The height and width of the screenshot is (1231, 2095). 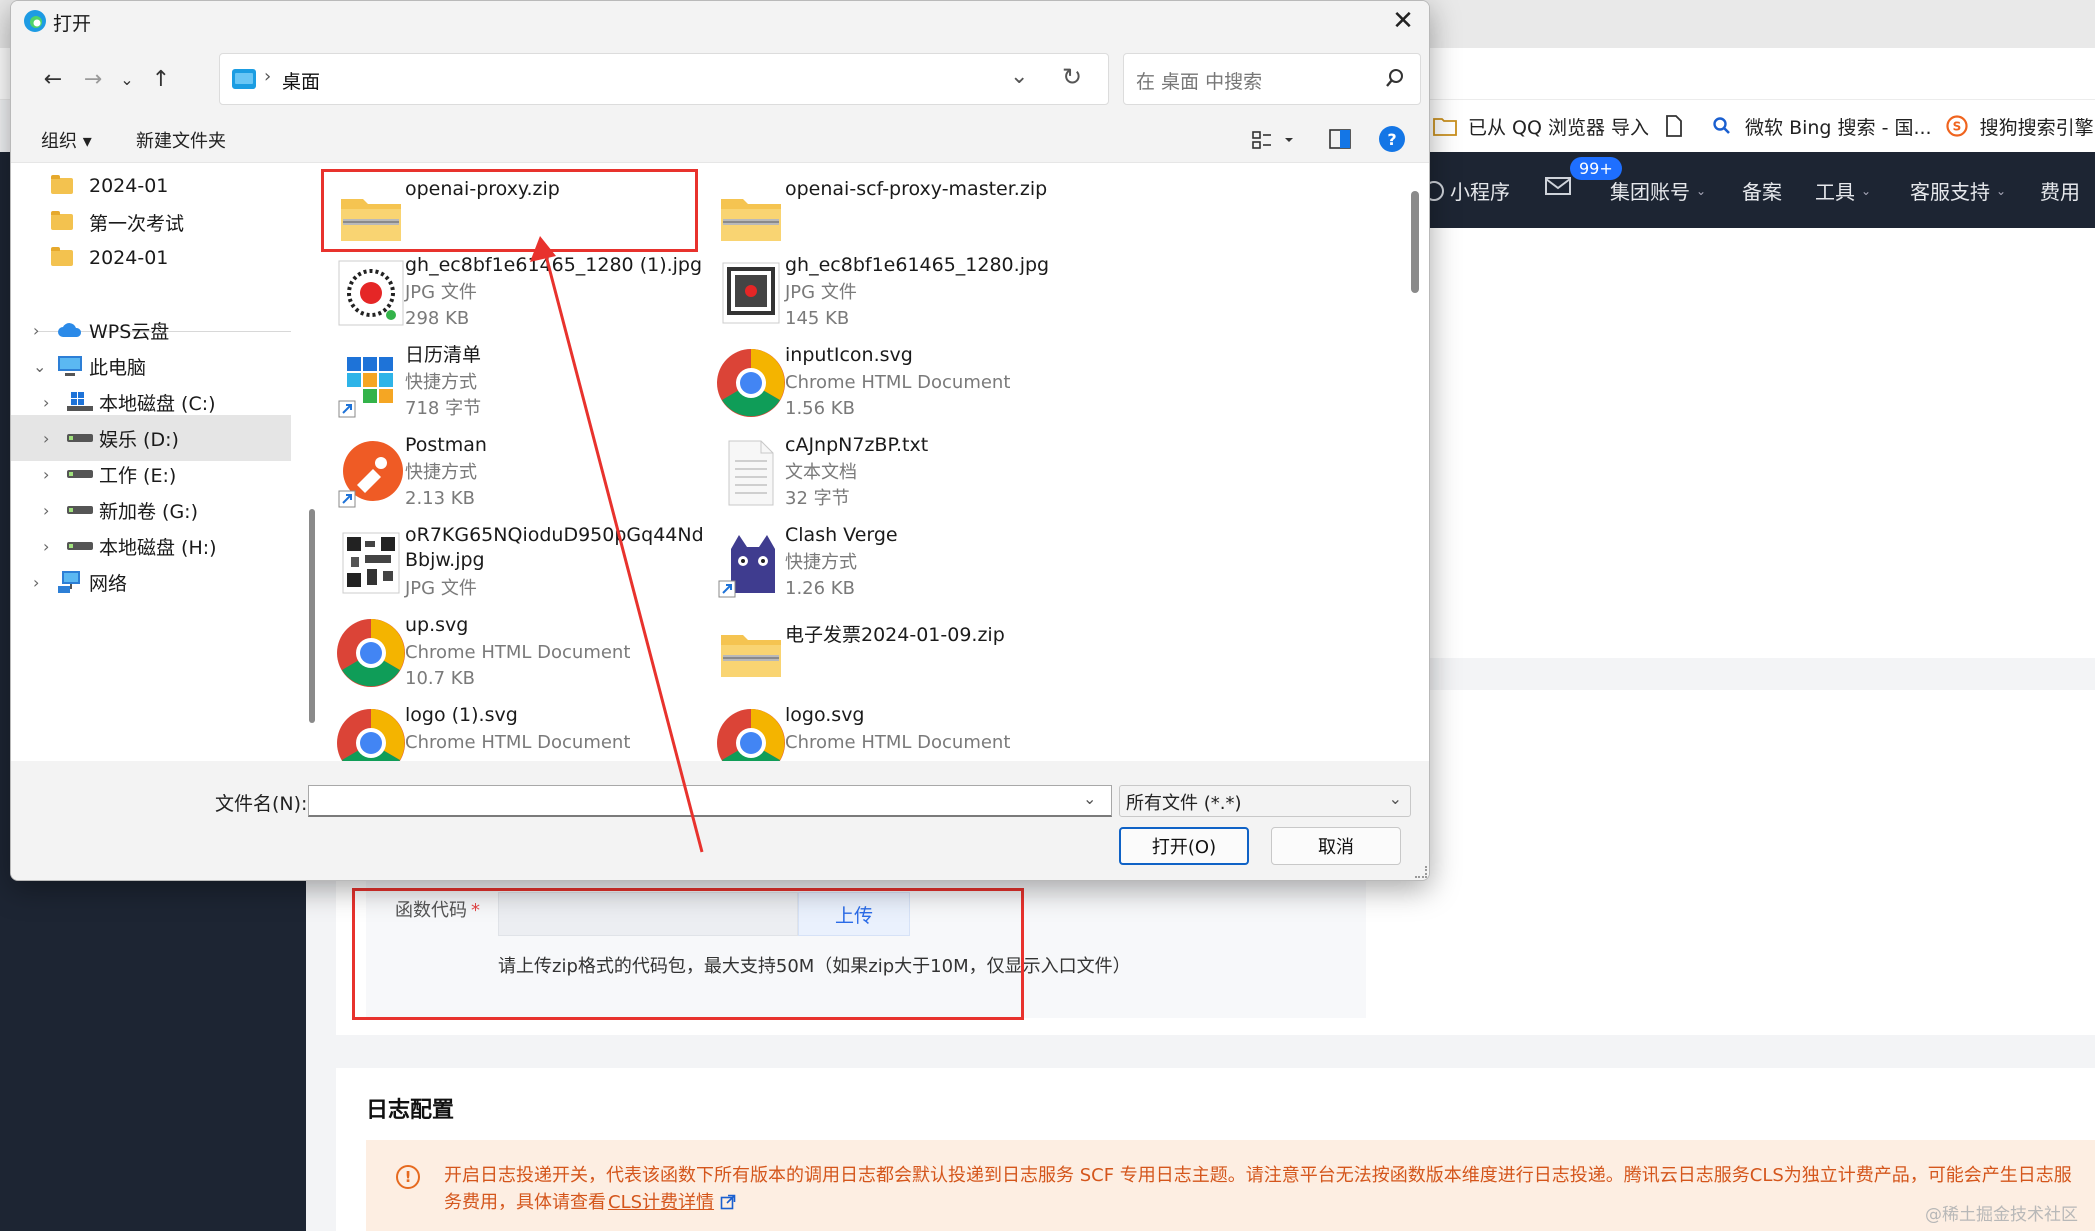 What do you see at coordinates (751, 220) in the screenshot?
I see `zip-folder-icon` at bounding box center [751, 220].